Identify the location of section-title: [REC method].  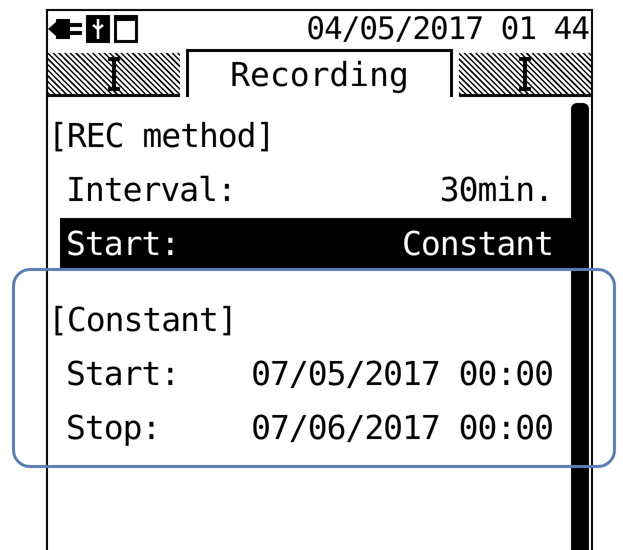
(162, 135).